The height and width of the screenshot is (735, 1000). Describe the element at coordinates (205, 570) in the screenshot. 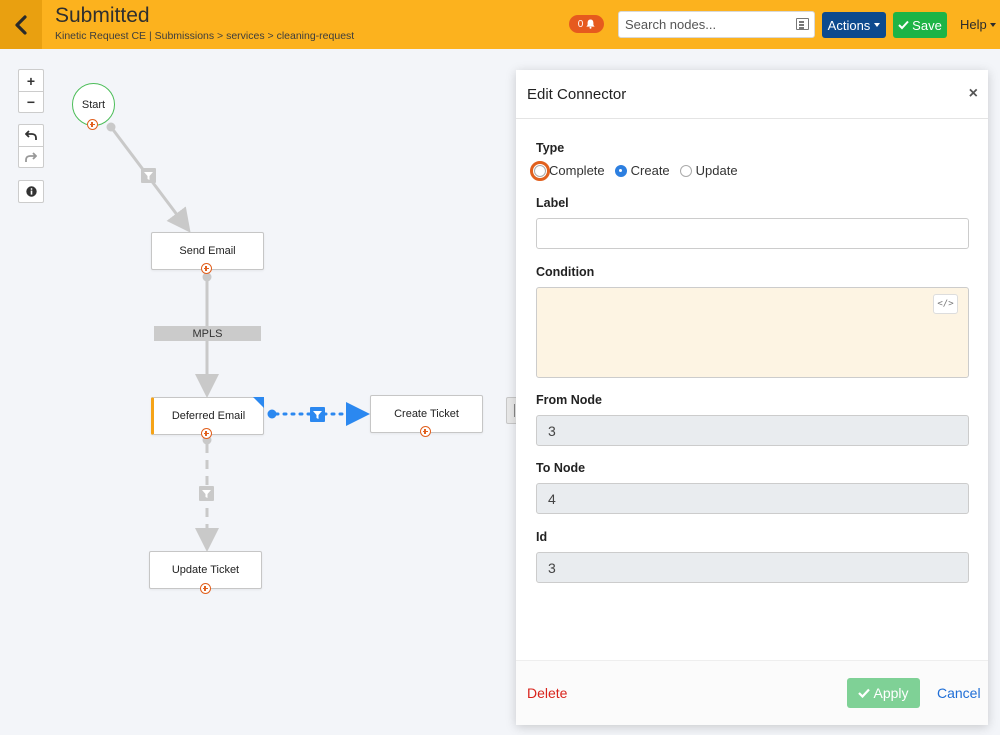

I see `node-label: Update Ticket` at that location.